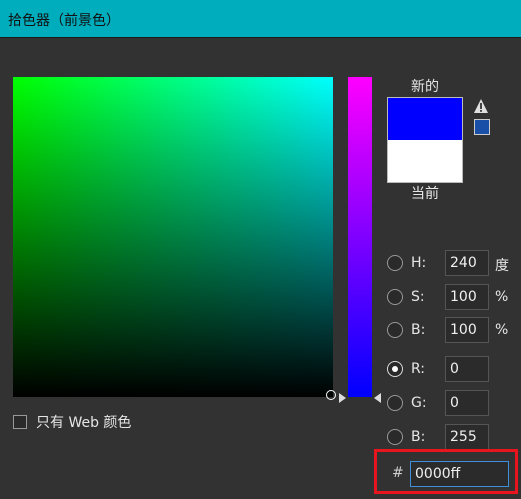 This screenshot has height=499, width=521. What do you see at coordinates (425, 87) in the screenshot?
I see `new-color-label: 新的` at bounding box center [425, 87].